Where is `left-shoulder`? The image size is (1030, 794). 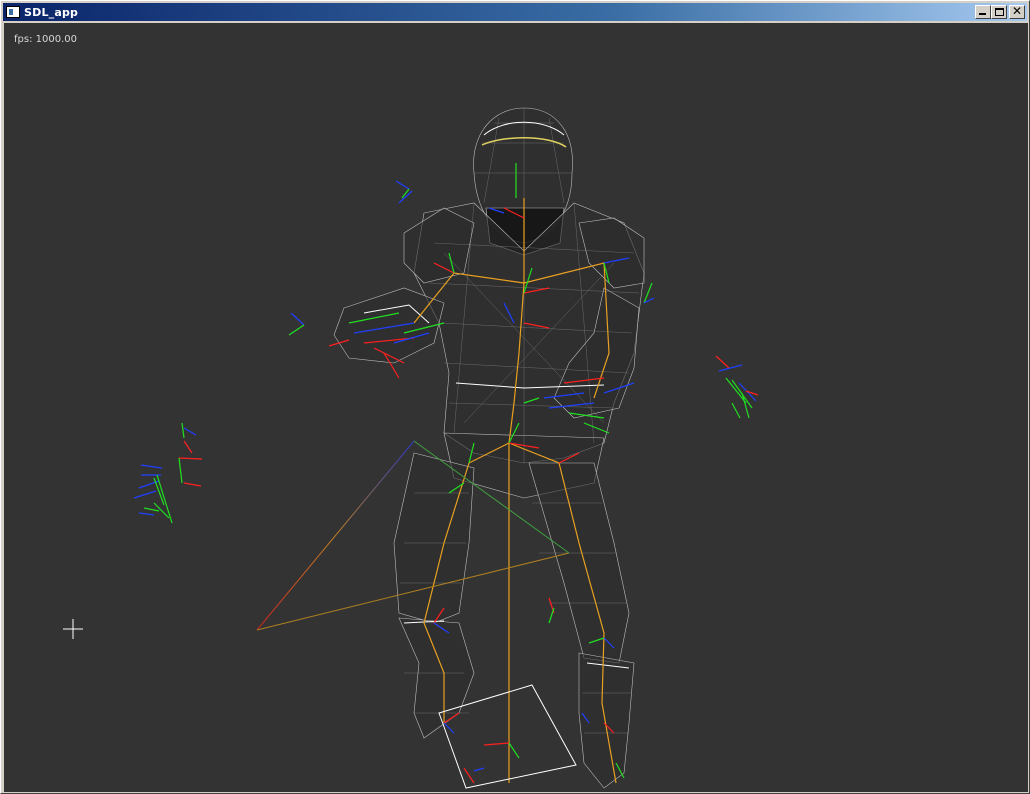 left-shoulder is located at coordinates (439, 245).